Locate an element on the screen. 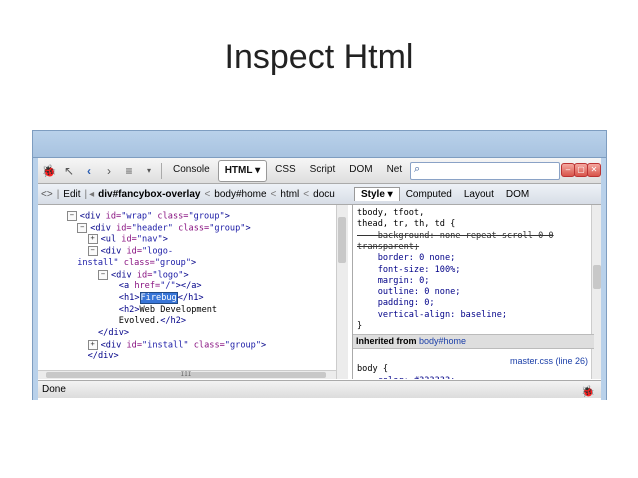 This screenshot has width=638, height=478. css-rule-line: transparent; is located at coordinates (388, 247).